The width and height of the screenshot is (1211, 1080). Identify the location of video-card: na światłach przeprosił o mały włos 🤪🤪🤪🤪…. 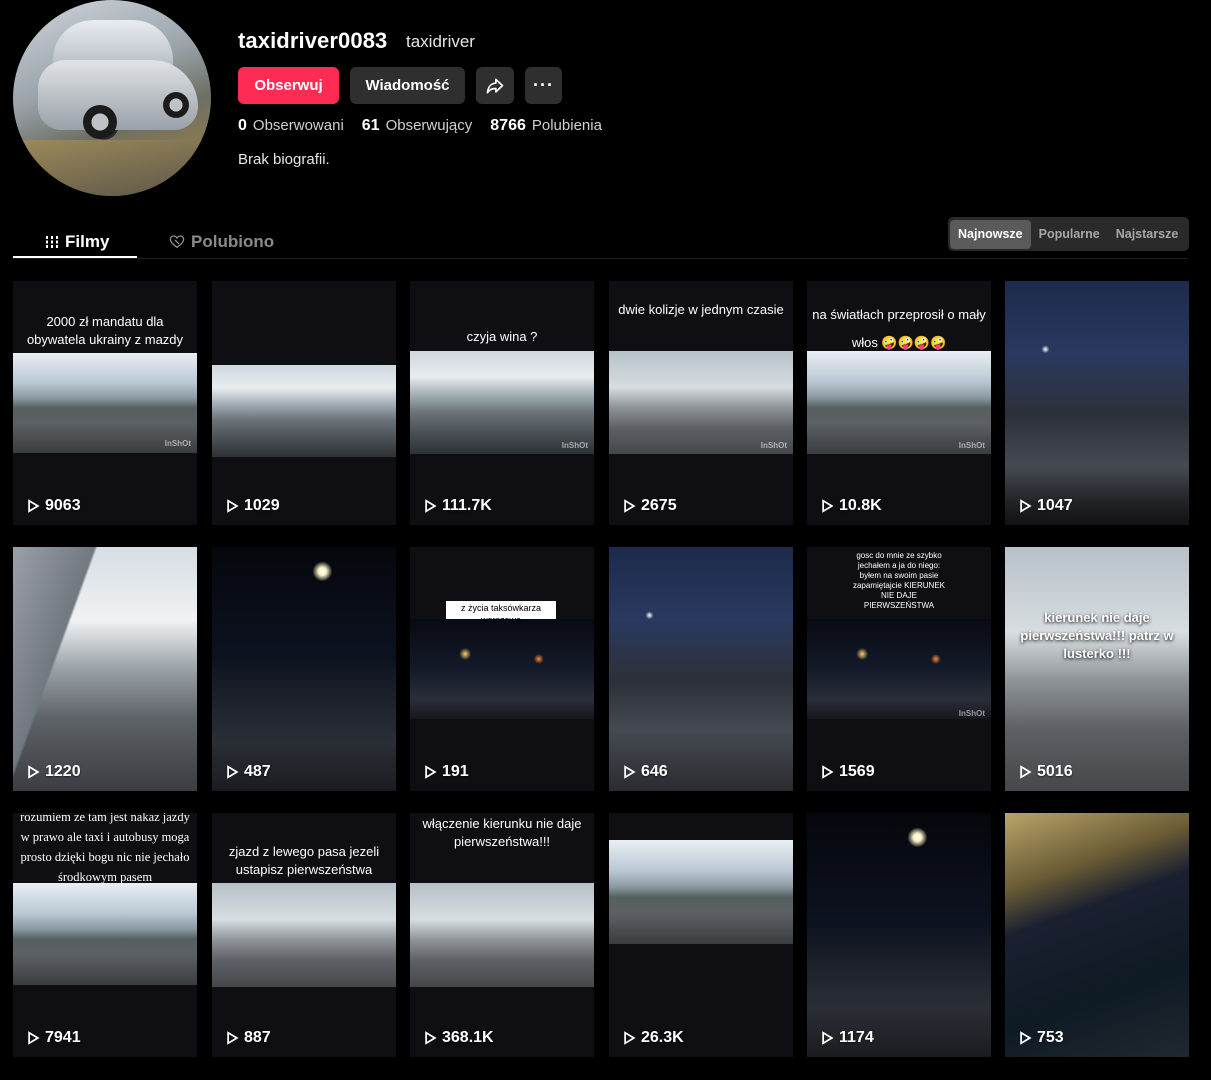
(899, 403).